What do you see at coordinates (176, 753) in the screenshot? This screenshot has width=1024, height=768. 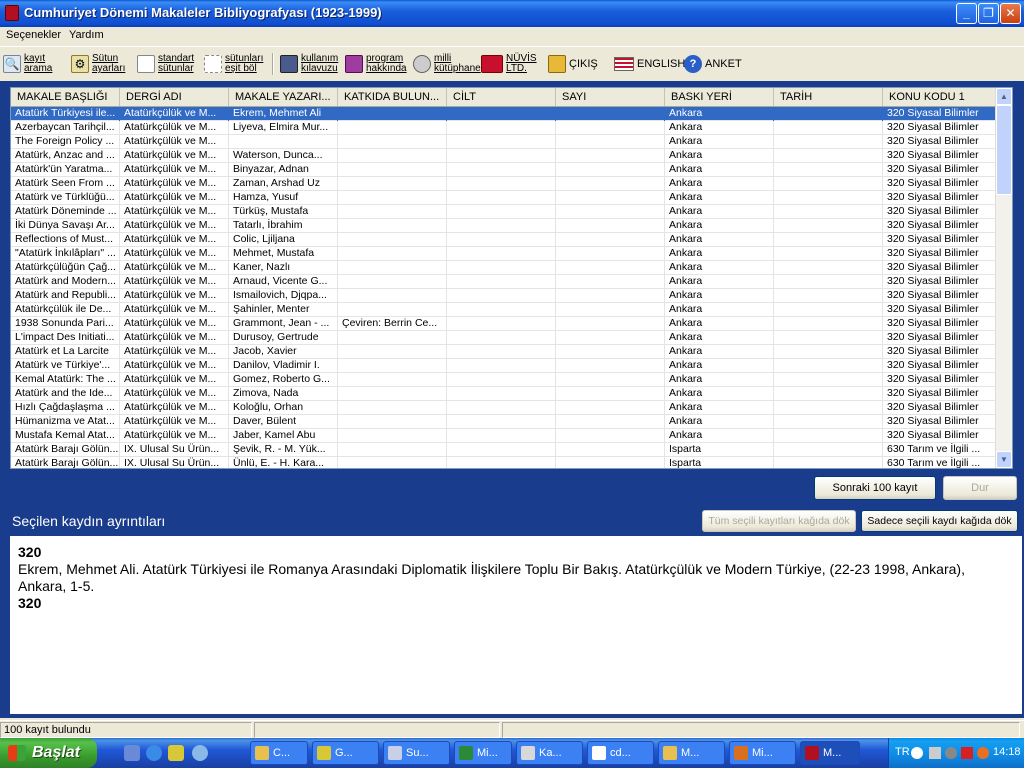 I see `quicklaunch-app-icon` at bounding box center [176, 753].